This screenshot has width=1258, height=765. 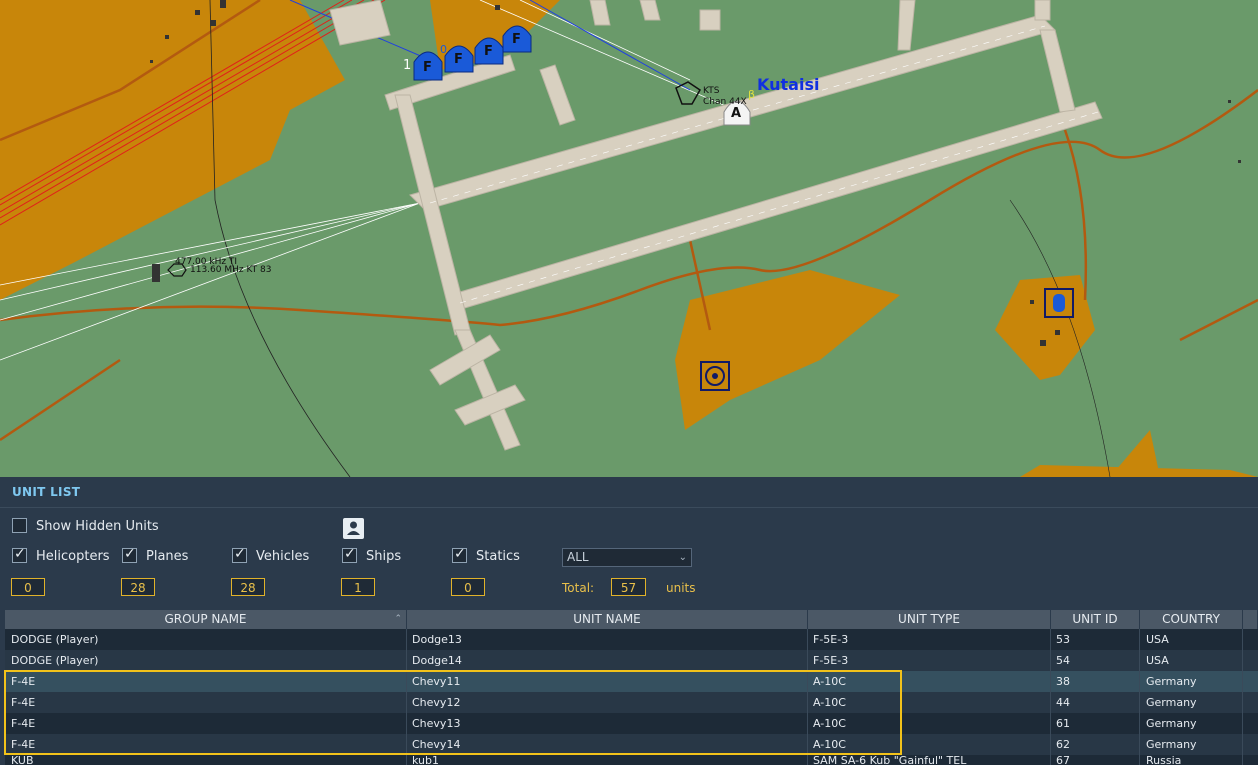 What do you see at coordinates (384, 556) in the screenshot?
I see `ships-label: Ships` at bounding box center [384, 556].